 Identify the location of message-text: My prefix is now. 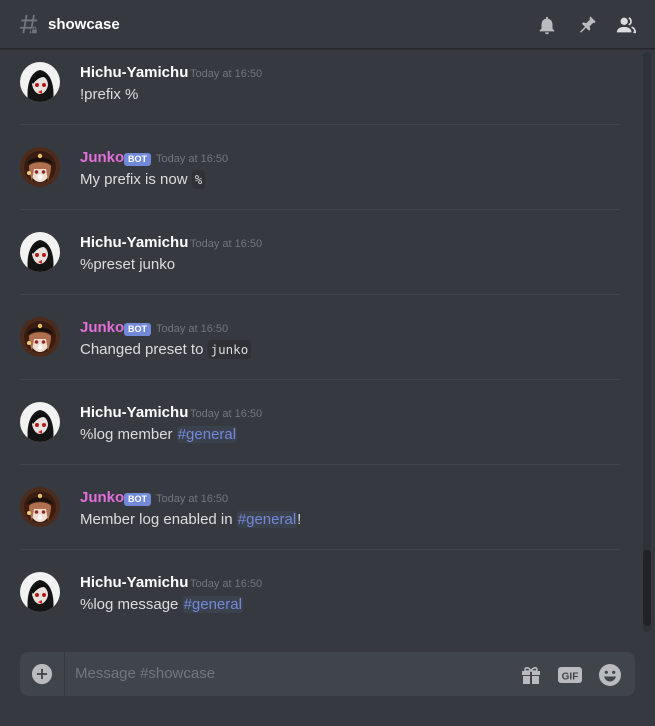
(136, 179).